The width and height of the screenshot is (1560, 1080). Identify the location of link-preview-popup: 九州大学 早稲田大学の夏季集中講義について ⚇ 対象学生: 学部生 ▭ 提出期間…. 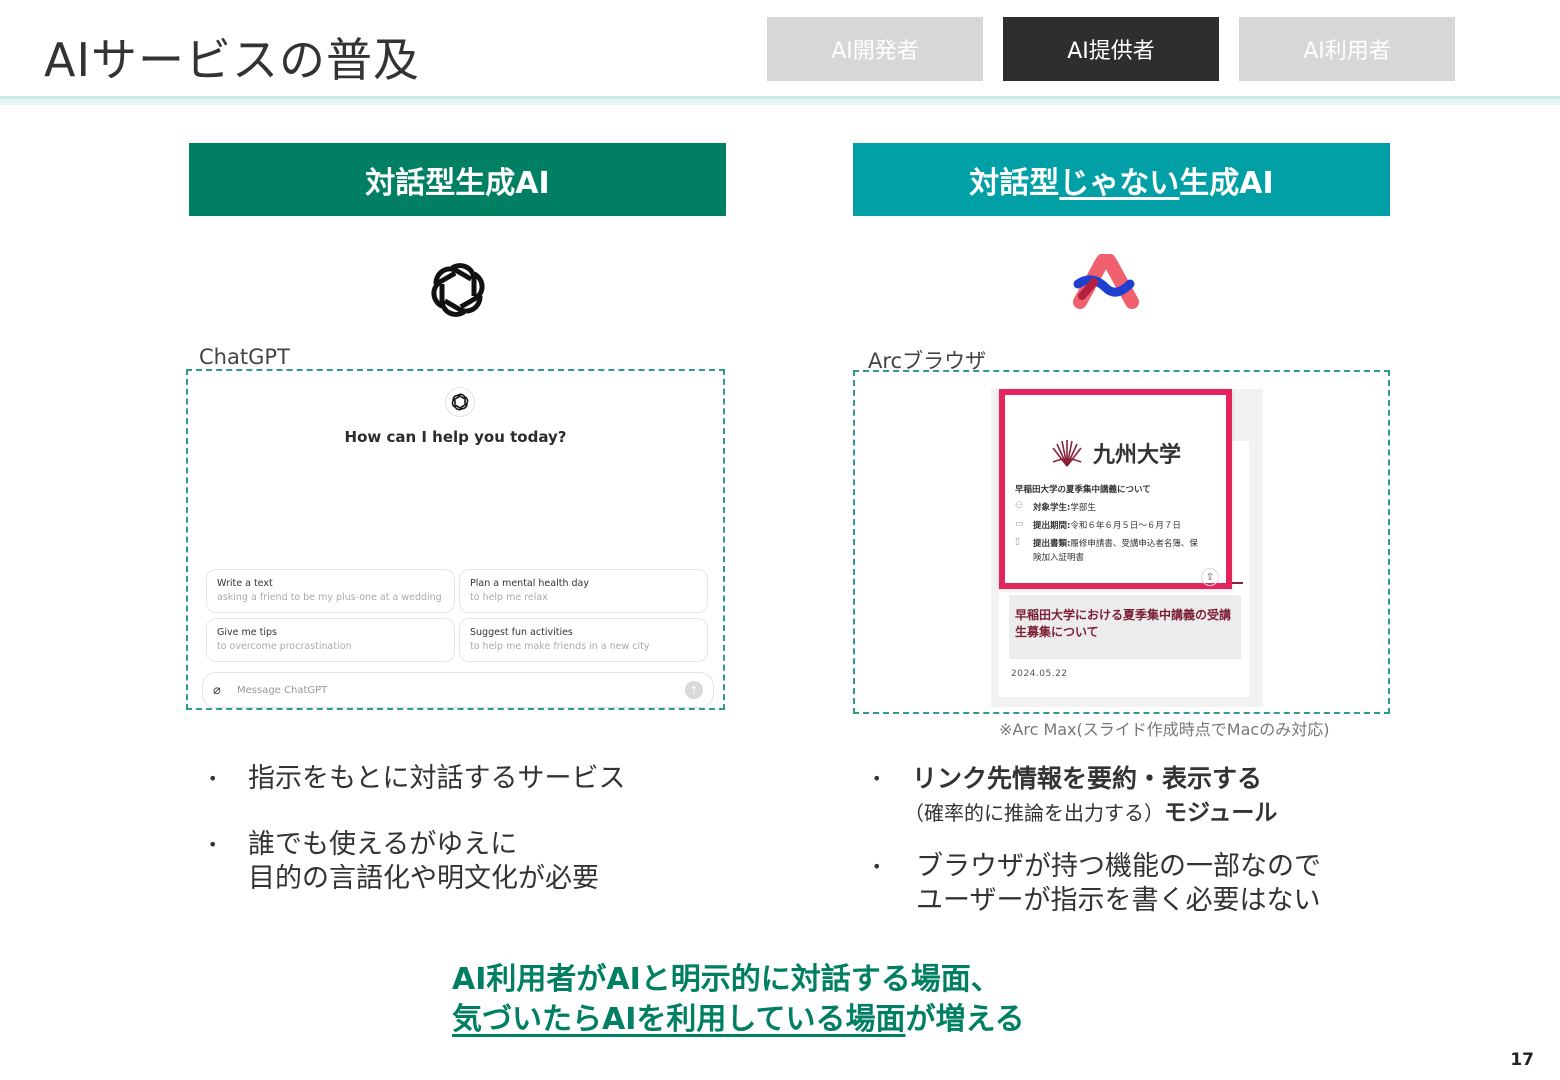
(1115, 489).